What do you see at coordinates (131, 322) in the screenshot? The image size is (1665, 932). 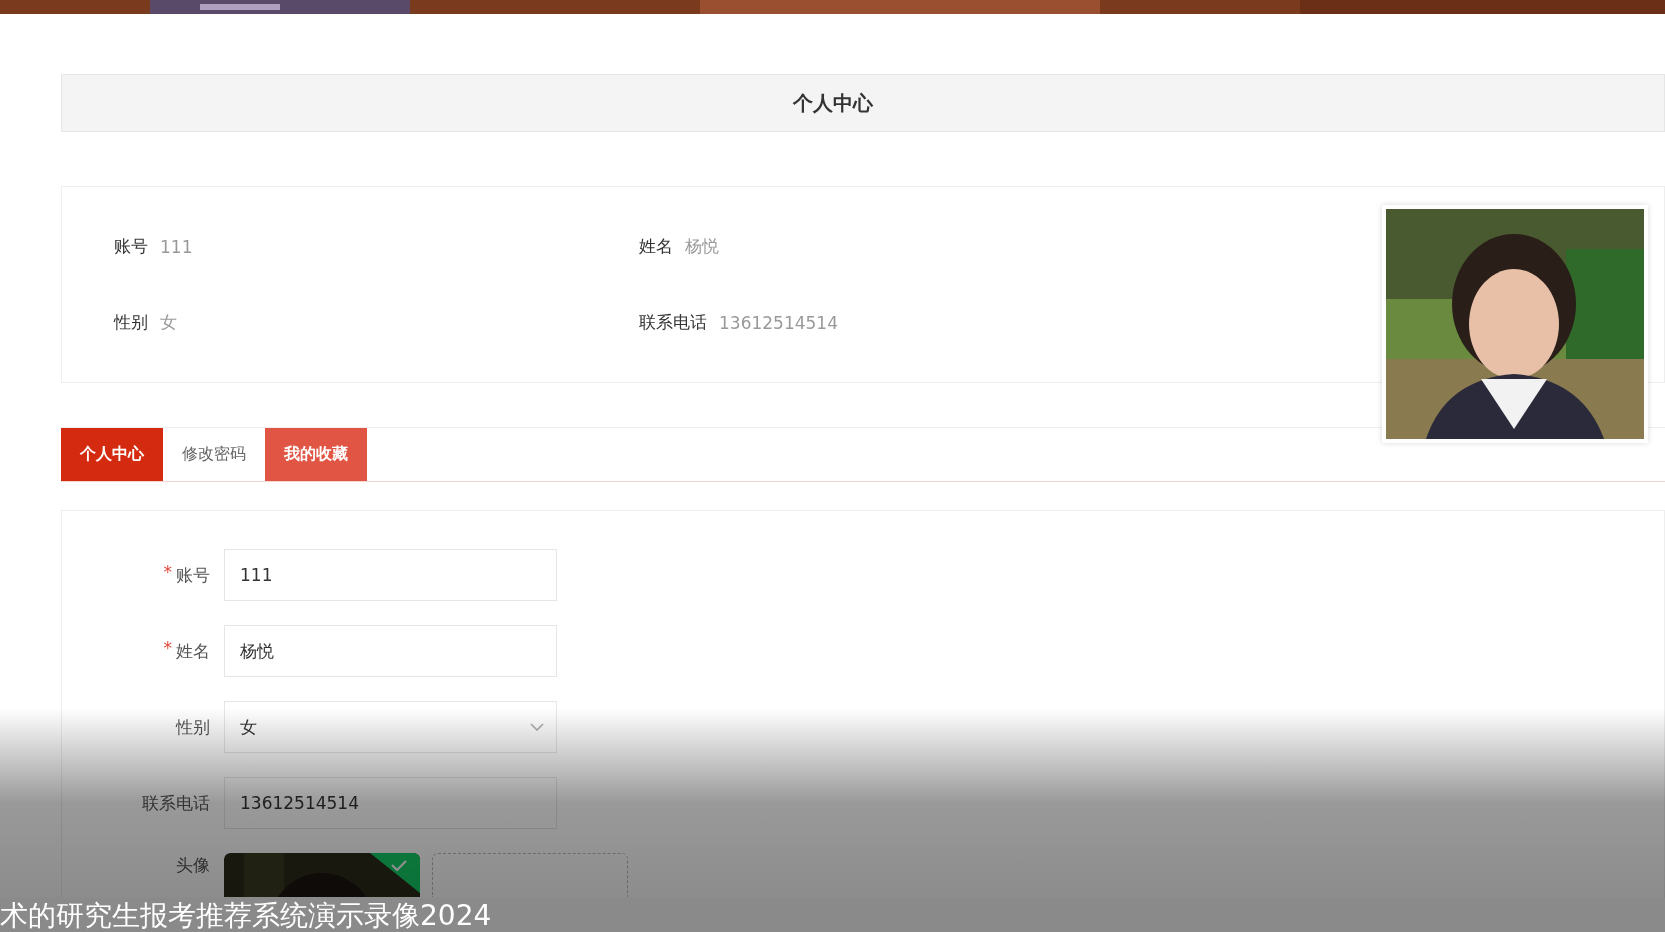 I see `profile-label: 性别` at bounding box center [131, 322].